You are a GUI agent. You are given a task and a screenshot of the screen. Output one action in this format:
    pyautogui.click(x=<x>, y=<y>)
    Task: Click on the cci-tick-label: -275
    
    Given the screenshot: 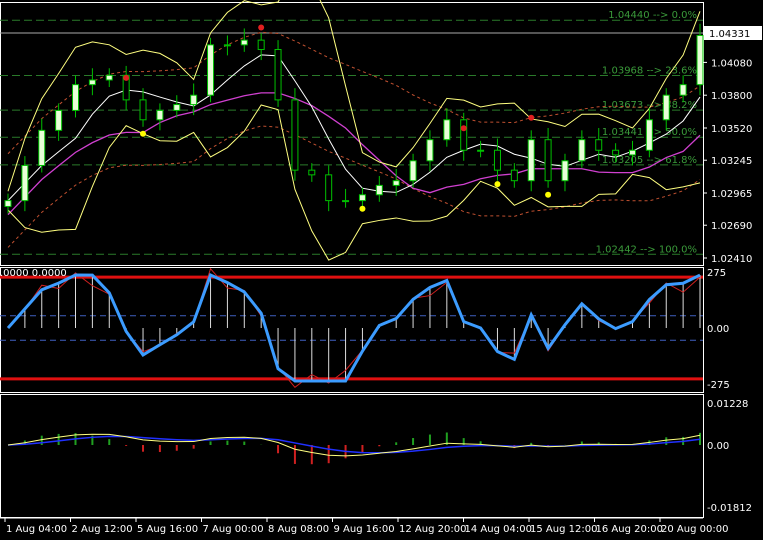 What is the action you would take?
    pyautogui.click(x=718, y=385)
    